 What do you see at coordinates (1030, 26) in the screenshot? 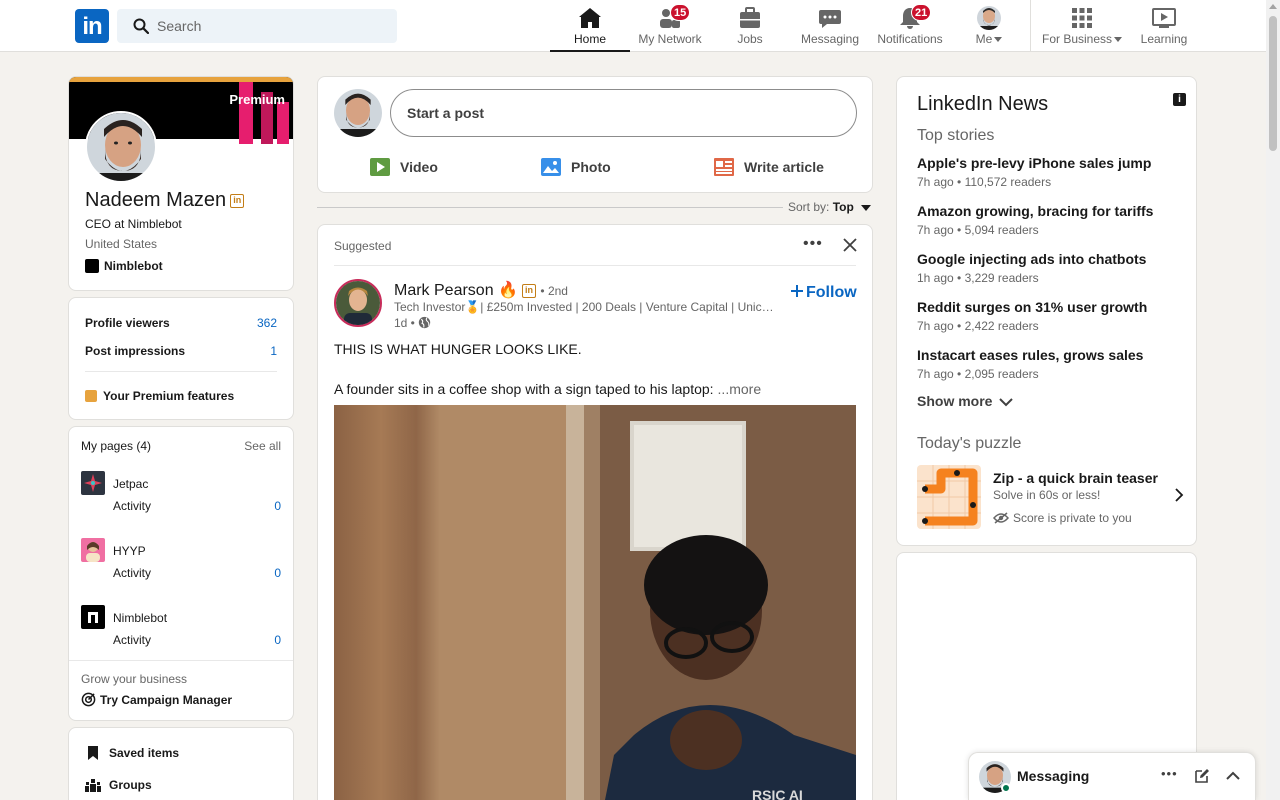
I see `nav-divider` at bounding box center [1030, 26].